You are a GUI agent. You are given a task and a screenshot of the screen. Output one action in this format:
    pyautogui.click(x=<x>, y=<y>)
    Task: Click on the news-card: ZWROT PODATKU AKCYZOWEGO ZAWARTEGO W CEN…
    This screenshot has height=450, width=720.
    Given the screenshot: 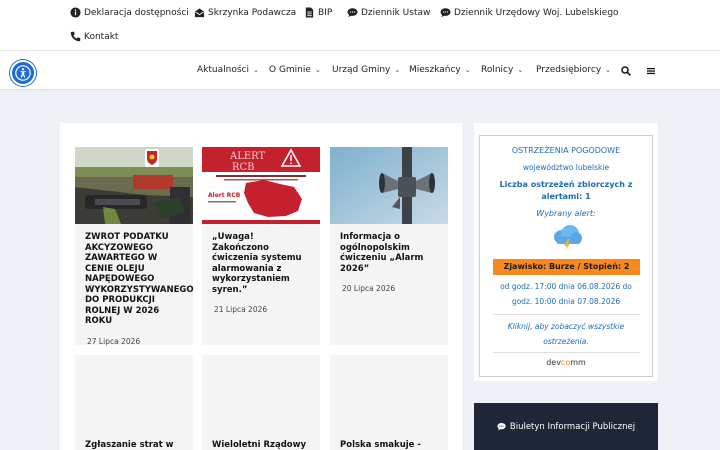 What is the action you would take?
    pyautogui.click(x=134, y=246)
    